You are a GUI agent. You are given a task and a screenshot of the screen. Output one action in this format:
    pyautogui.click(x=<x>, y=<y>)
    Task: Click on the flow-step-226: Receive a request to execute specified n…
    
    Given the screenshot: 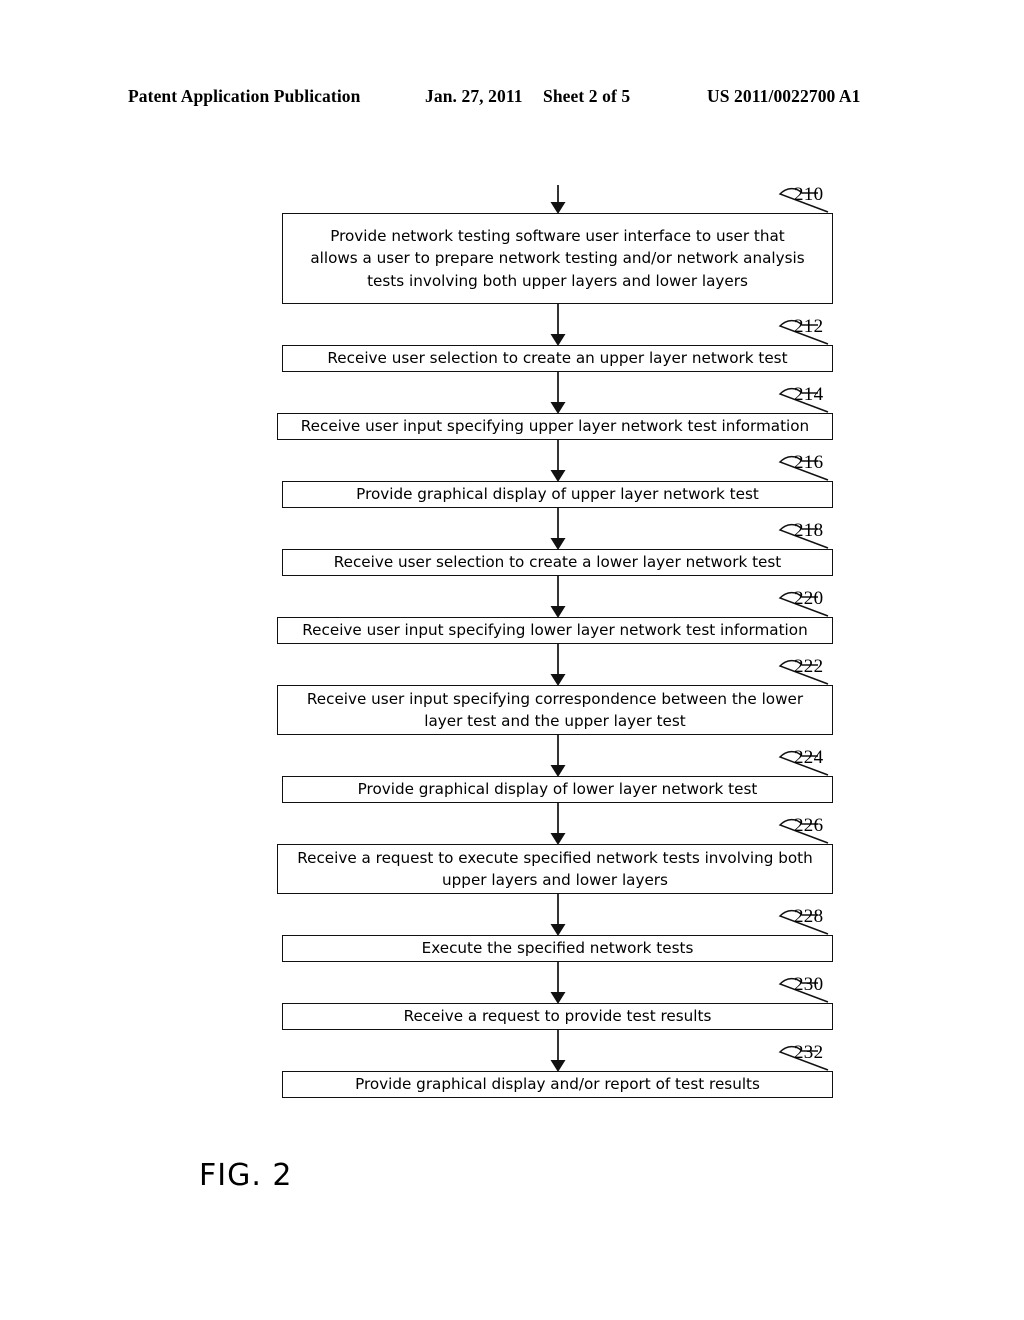 What is the action you would take?
    pyautogui.click(x=555, y=869)
    